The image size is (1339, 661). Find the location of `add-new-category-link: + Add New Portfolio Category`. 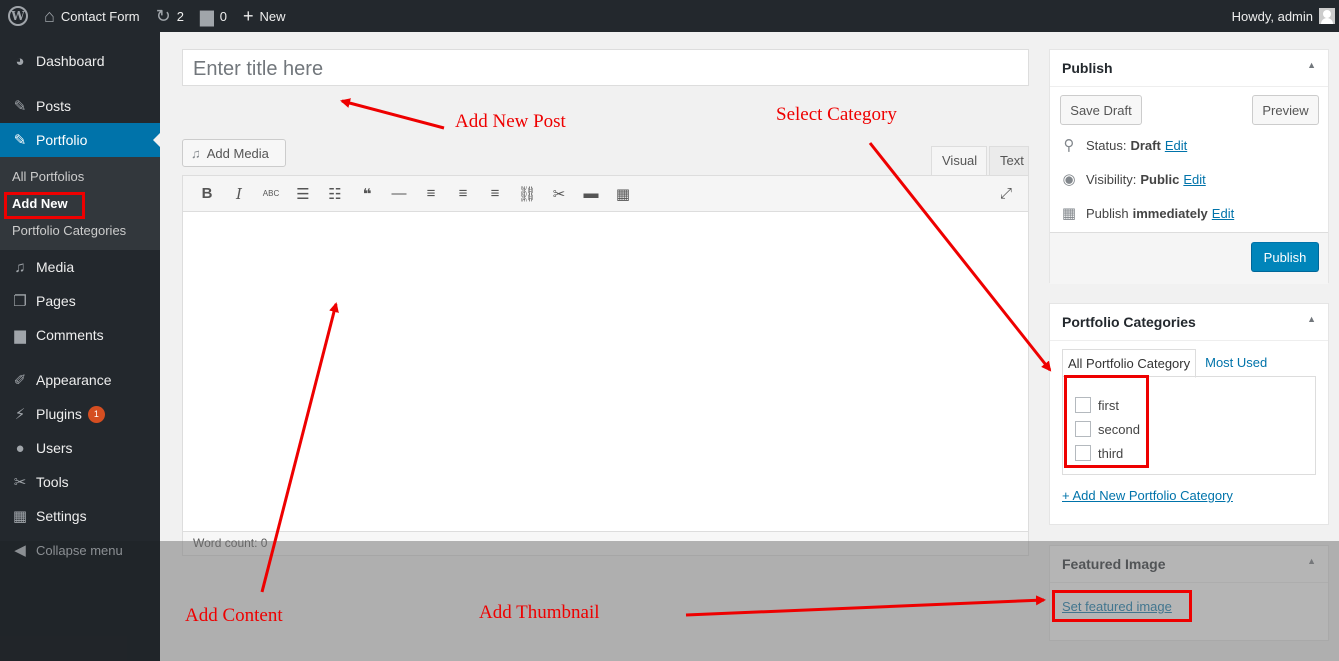

add-new-category-link: + Add New Portfolio Category is located at coordinates (1147, 495).